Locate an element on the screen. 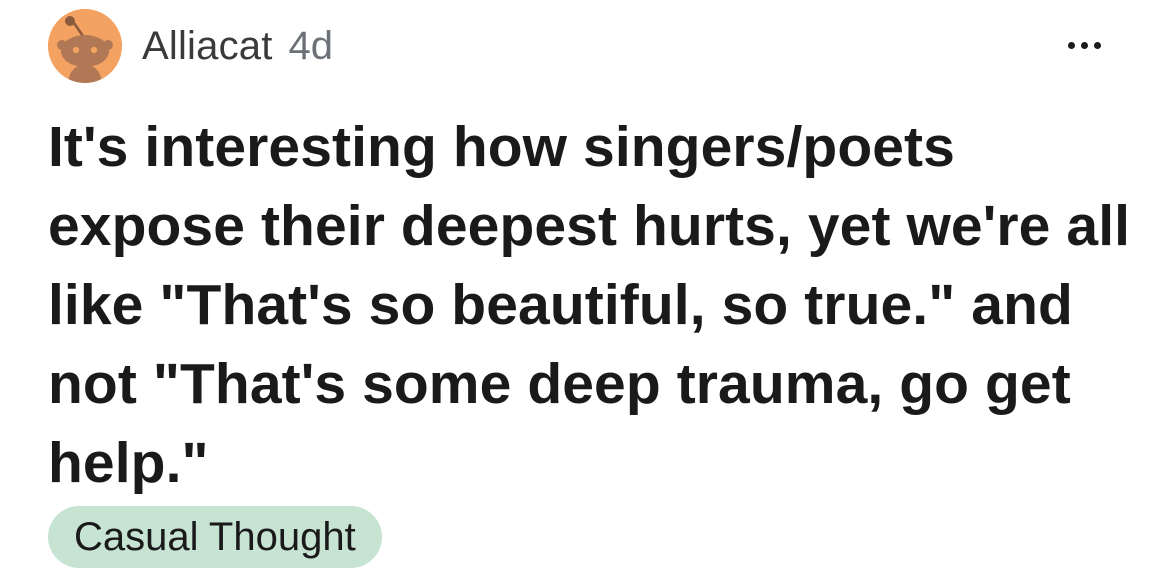  post-flair: Casual Thought is located at coordinates (215, 537).